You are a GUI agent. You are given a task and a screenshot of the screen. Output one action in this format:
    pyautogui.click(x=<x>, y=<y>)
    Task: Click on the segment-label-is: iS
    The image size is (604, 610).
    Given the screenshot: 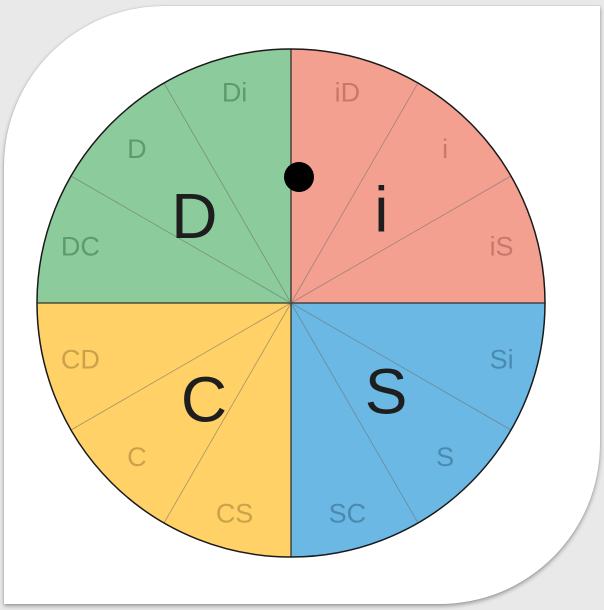 What is the action you would take?
    pyautogui.click(x=502, y=247)
    